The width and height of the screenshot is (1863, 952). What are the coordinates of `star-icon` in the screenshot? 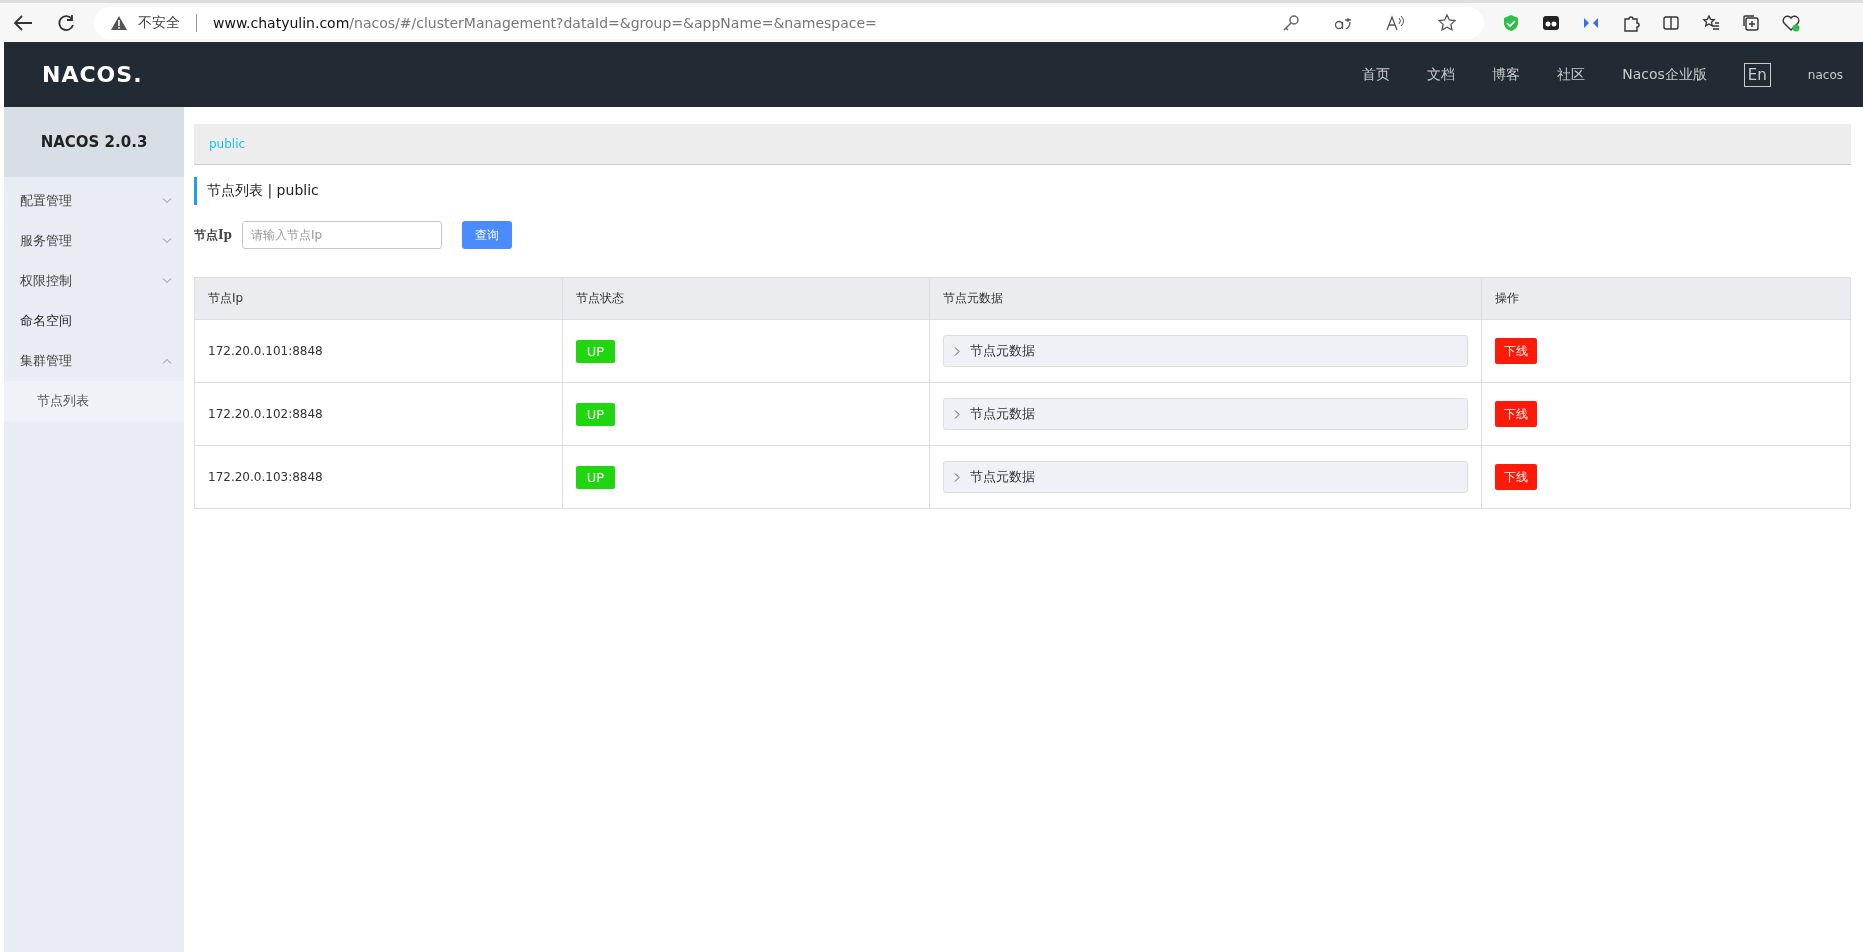 It's located at (1447, 22).